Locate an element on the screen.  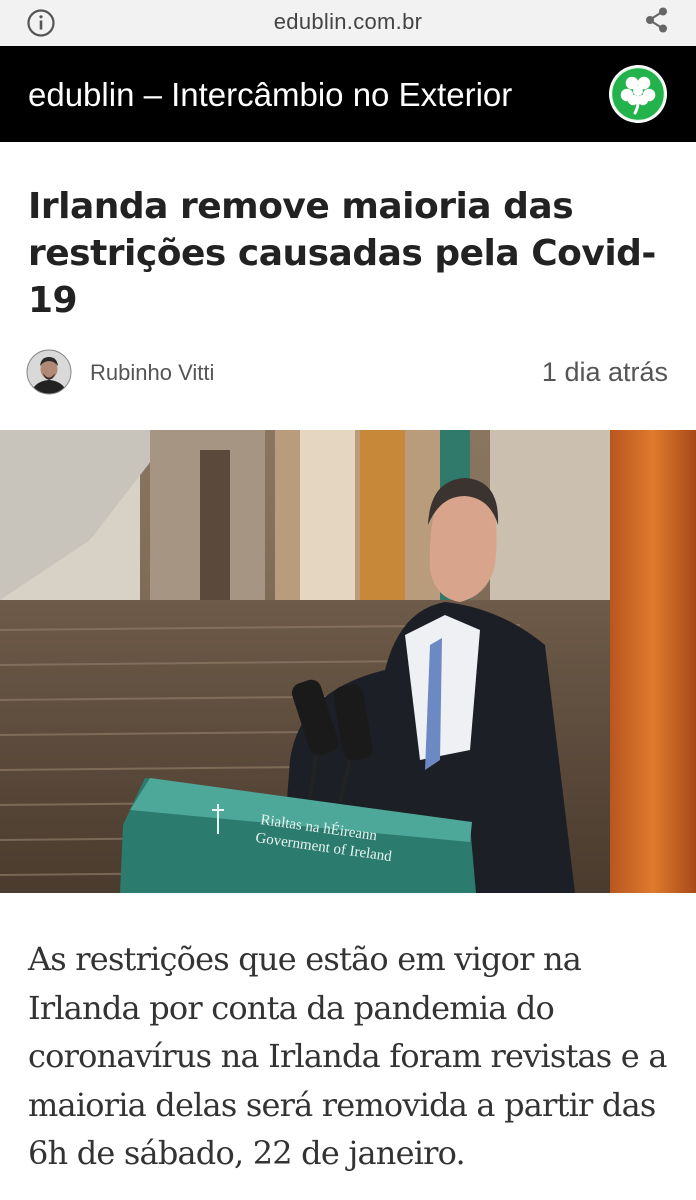
site-header: edublin – Intercâmbio no Exterior is located at coordinates (348, 94).